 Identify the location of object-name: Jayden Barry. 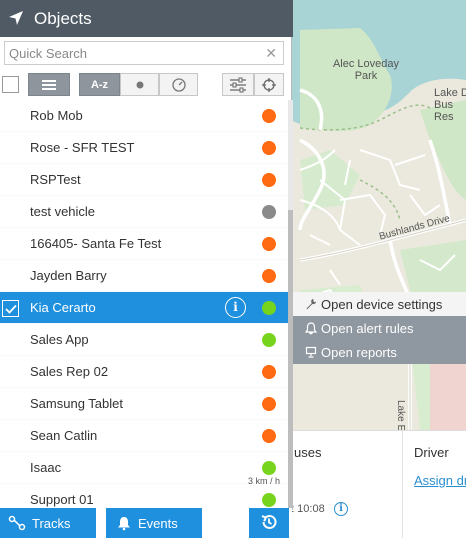
(68, 275).